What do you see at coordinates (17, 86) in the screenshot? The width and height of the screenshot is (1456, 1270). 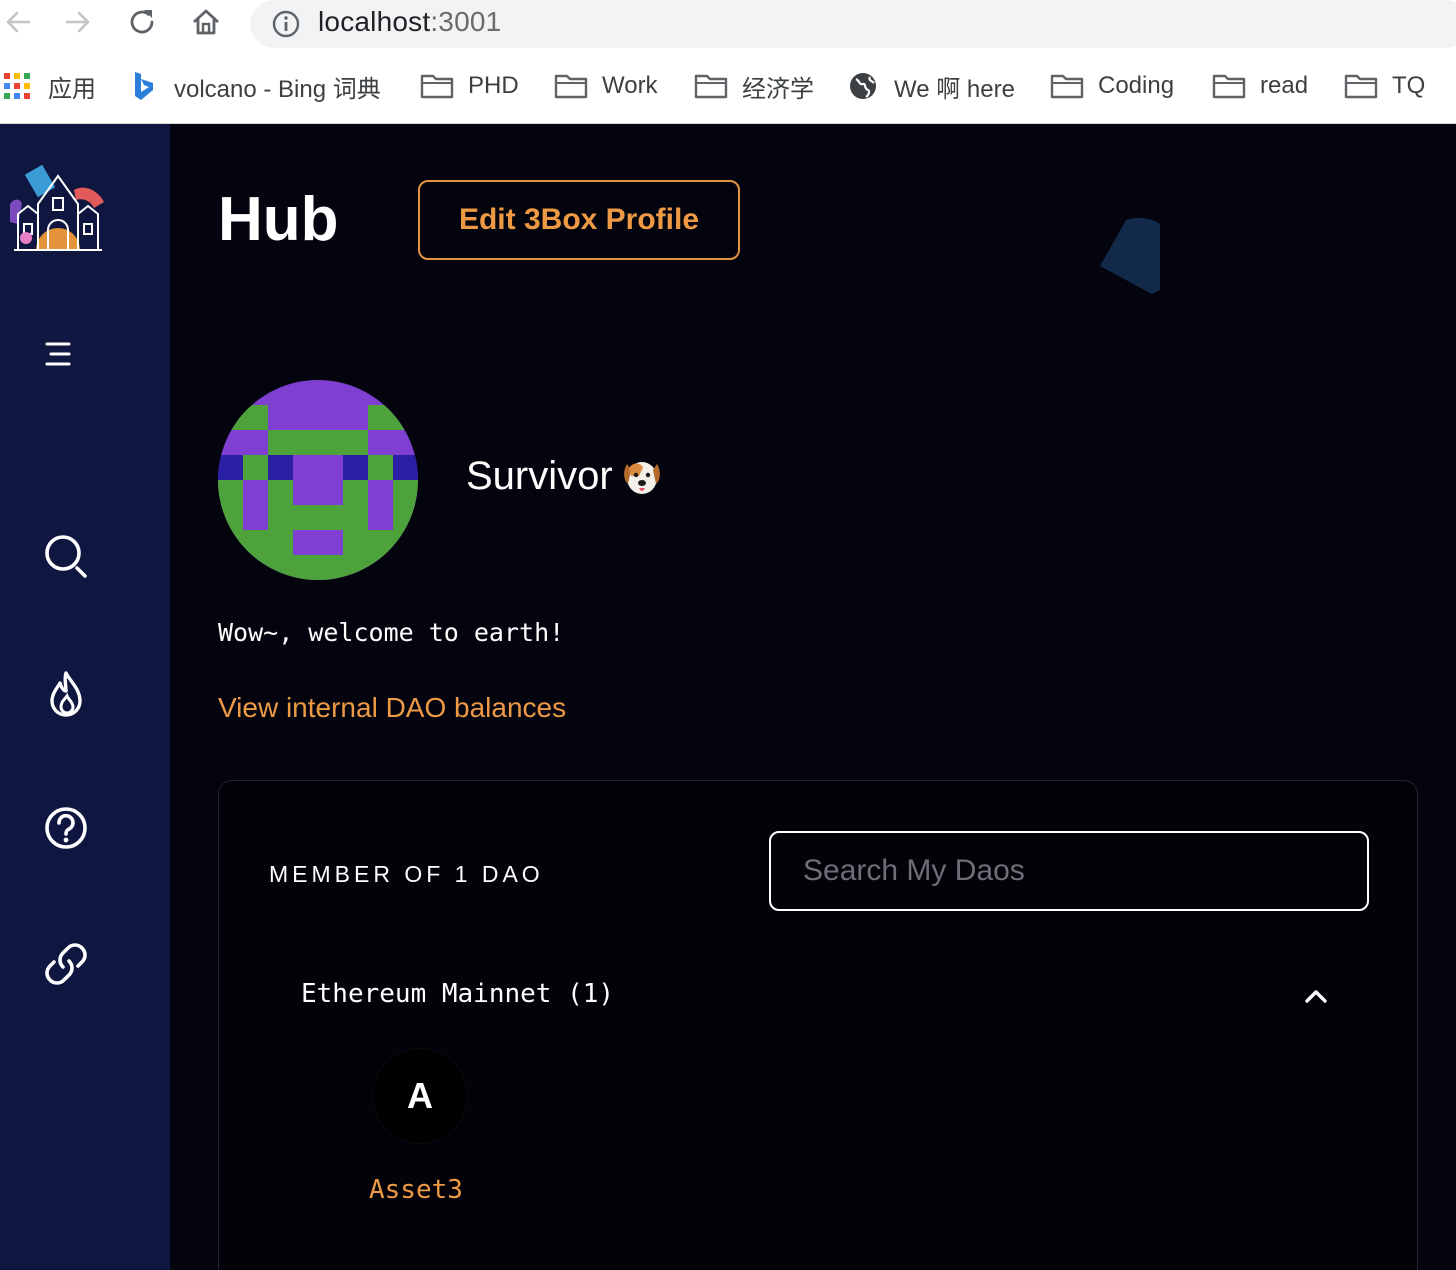 I see `apps-grid-icon` at bounding box center [17, 86].